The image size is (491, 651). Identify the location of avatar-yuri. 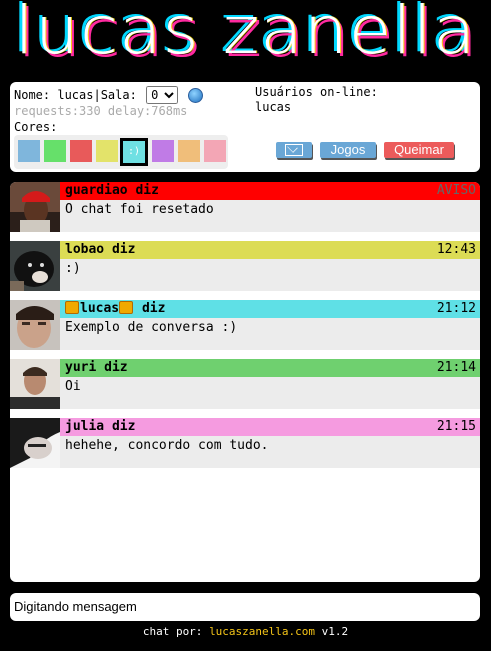
(35, 384).